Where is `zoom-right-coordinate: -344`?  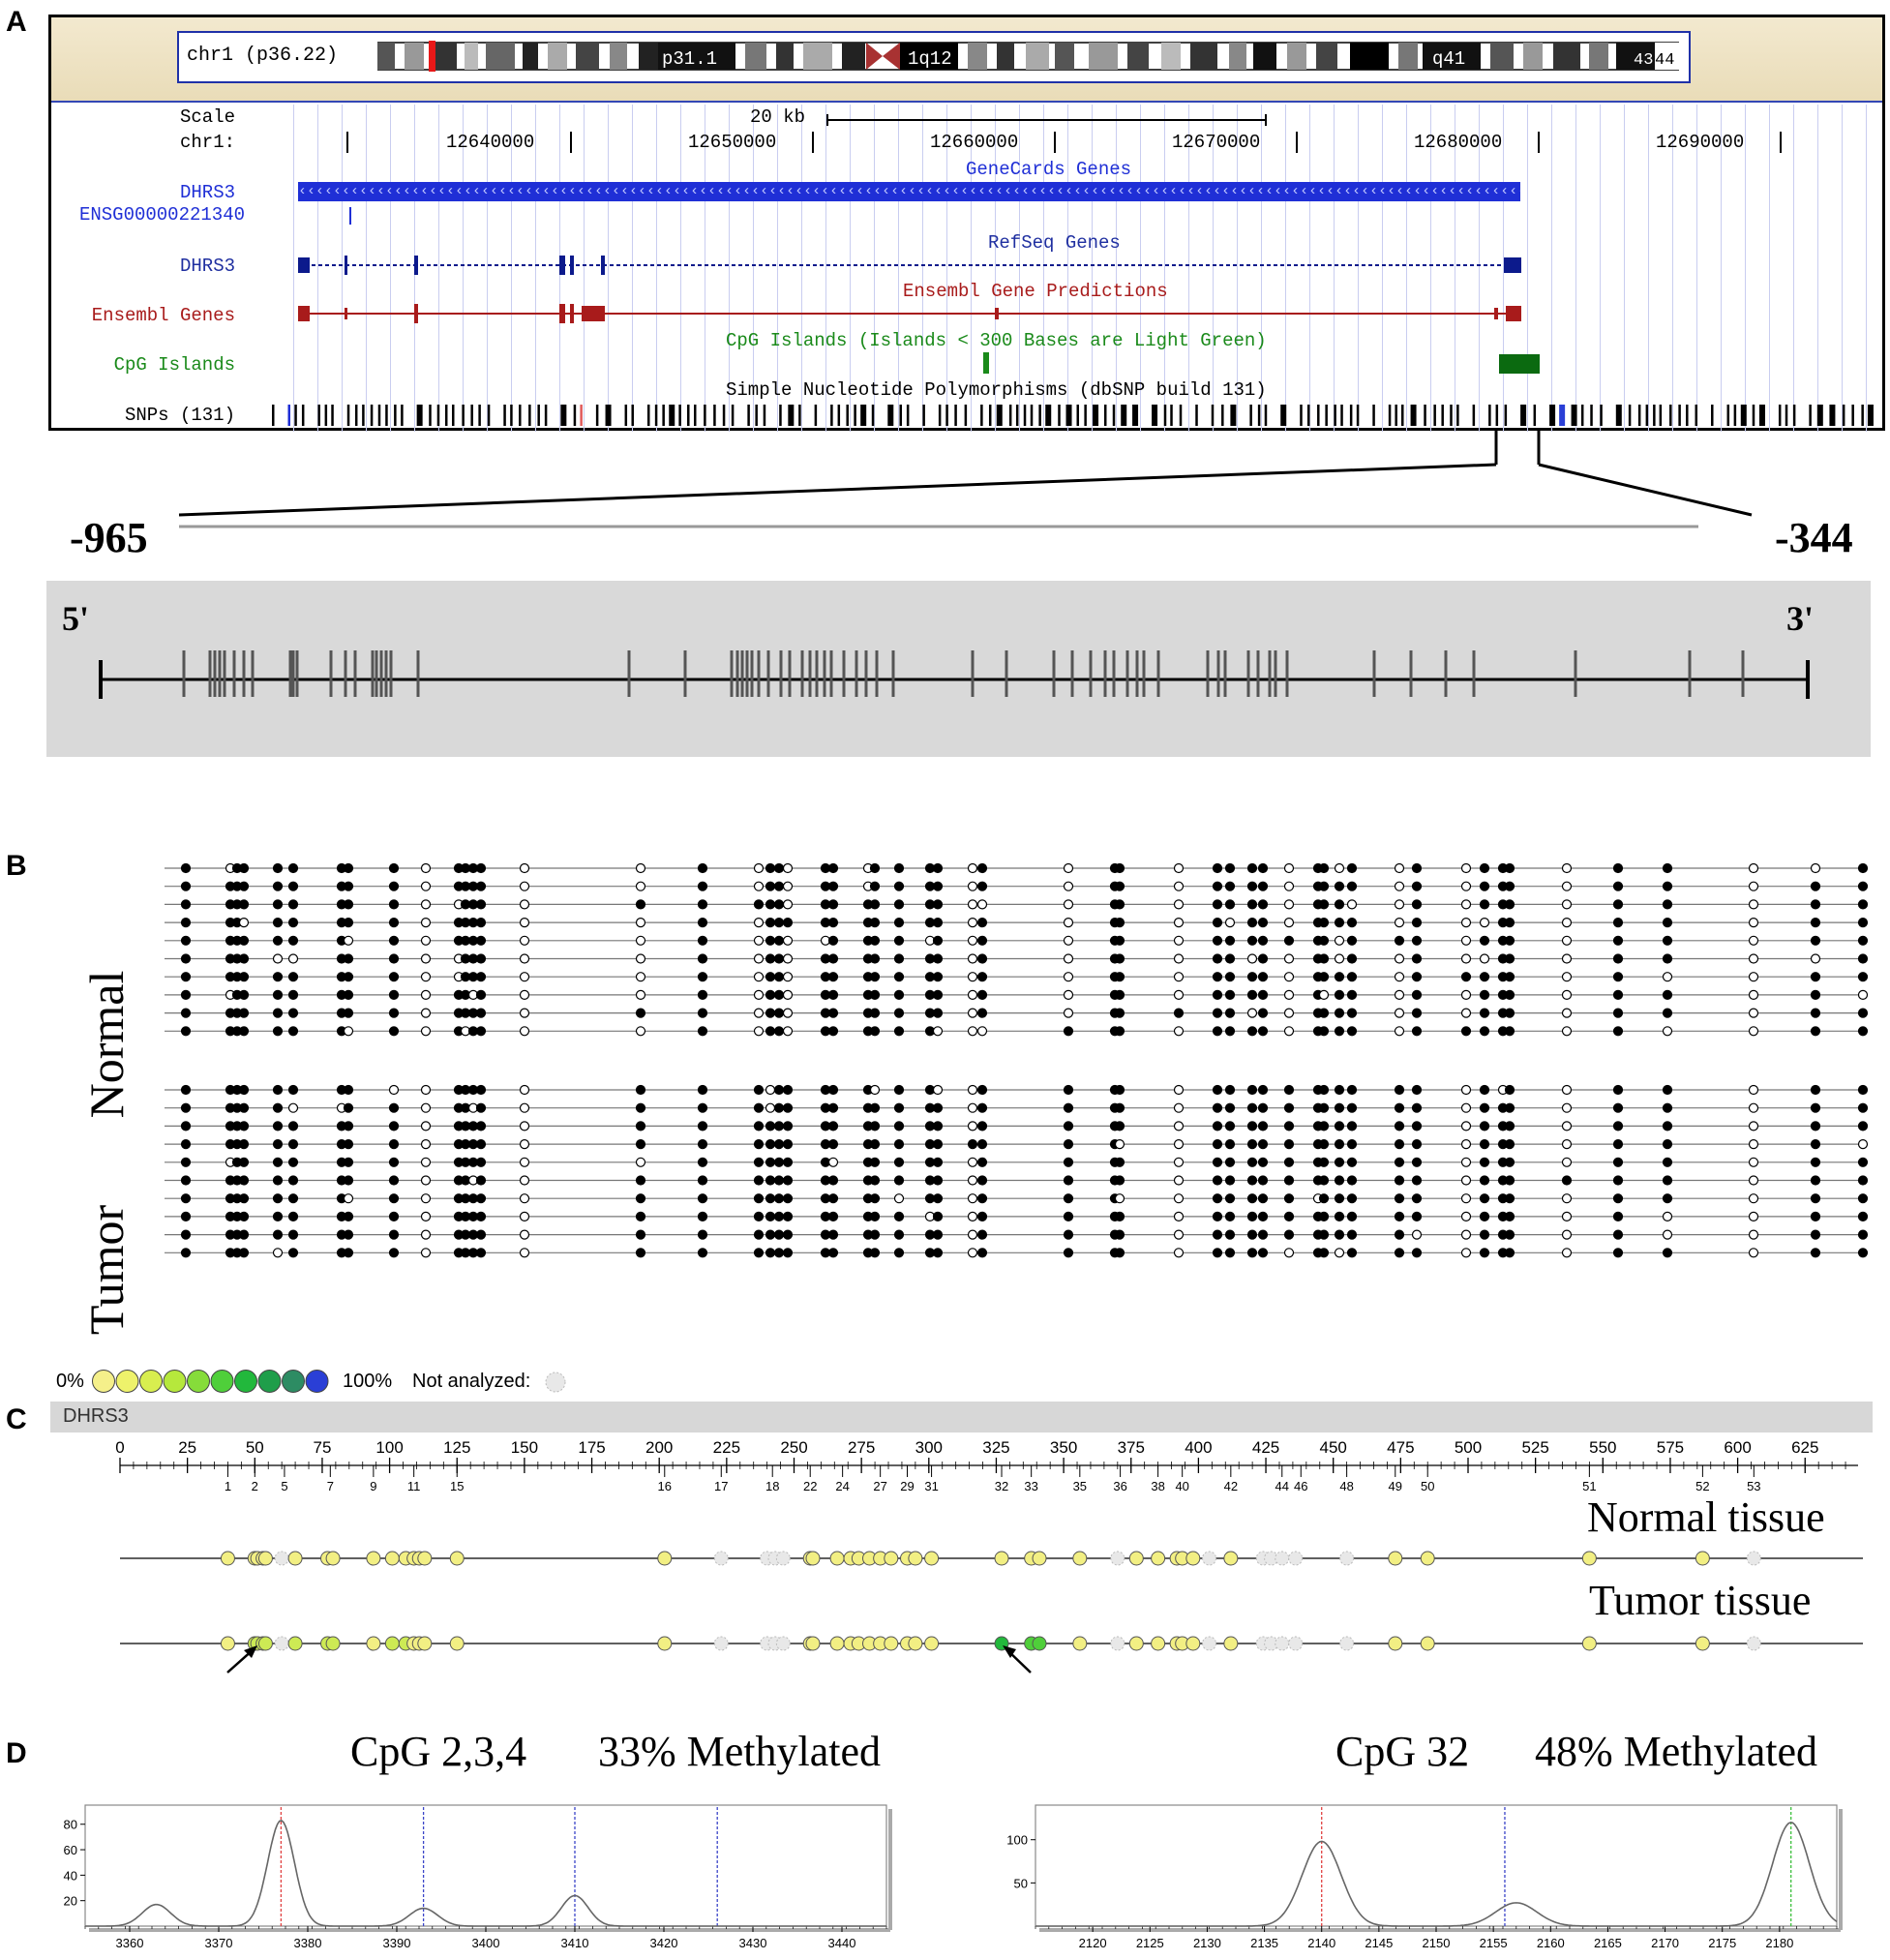 zoom-right-coordinate: -344 is located at coordinates (1814, 537).